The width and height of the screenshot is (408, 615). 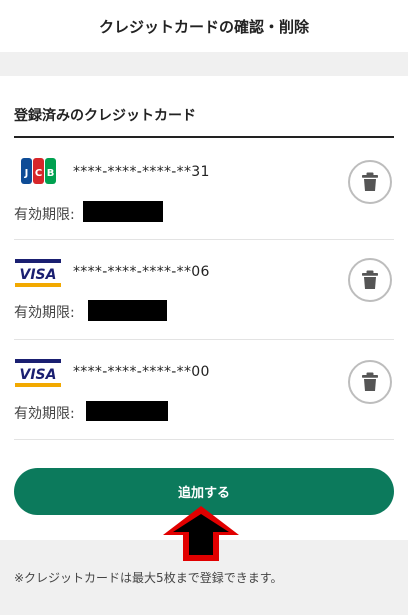 What do you see at coordinates (204, 137) in the screenshot?
I see `section-divider` at bounding box center [204, 137].